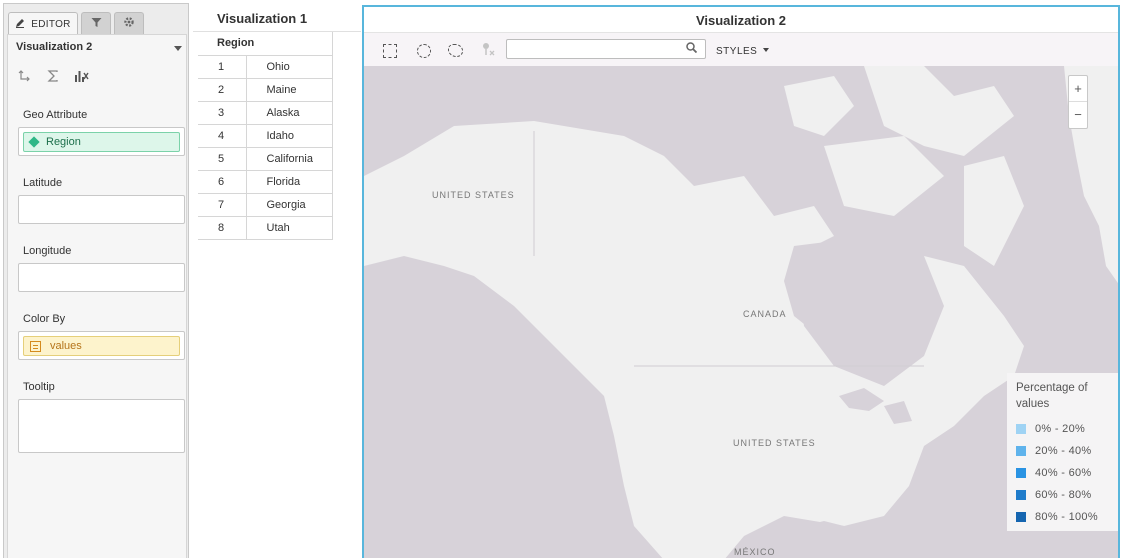  I want to click on visualization-select: Visualization 2, so click(100, 49).